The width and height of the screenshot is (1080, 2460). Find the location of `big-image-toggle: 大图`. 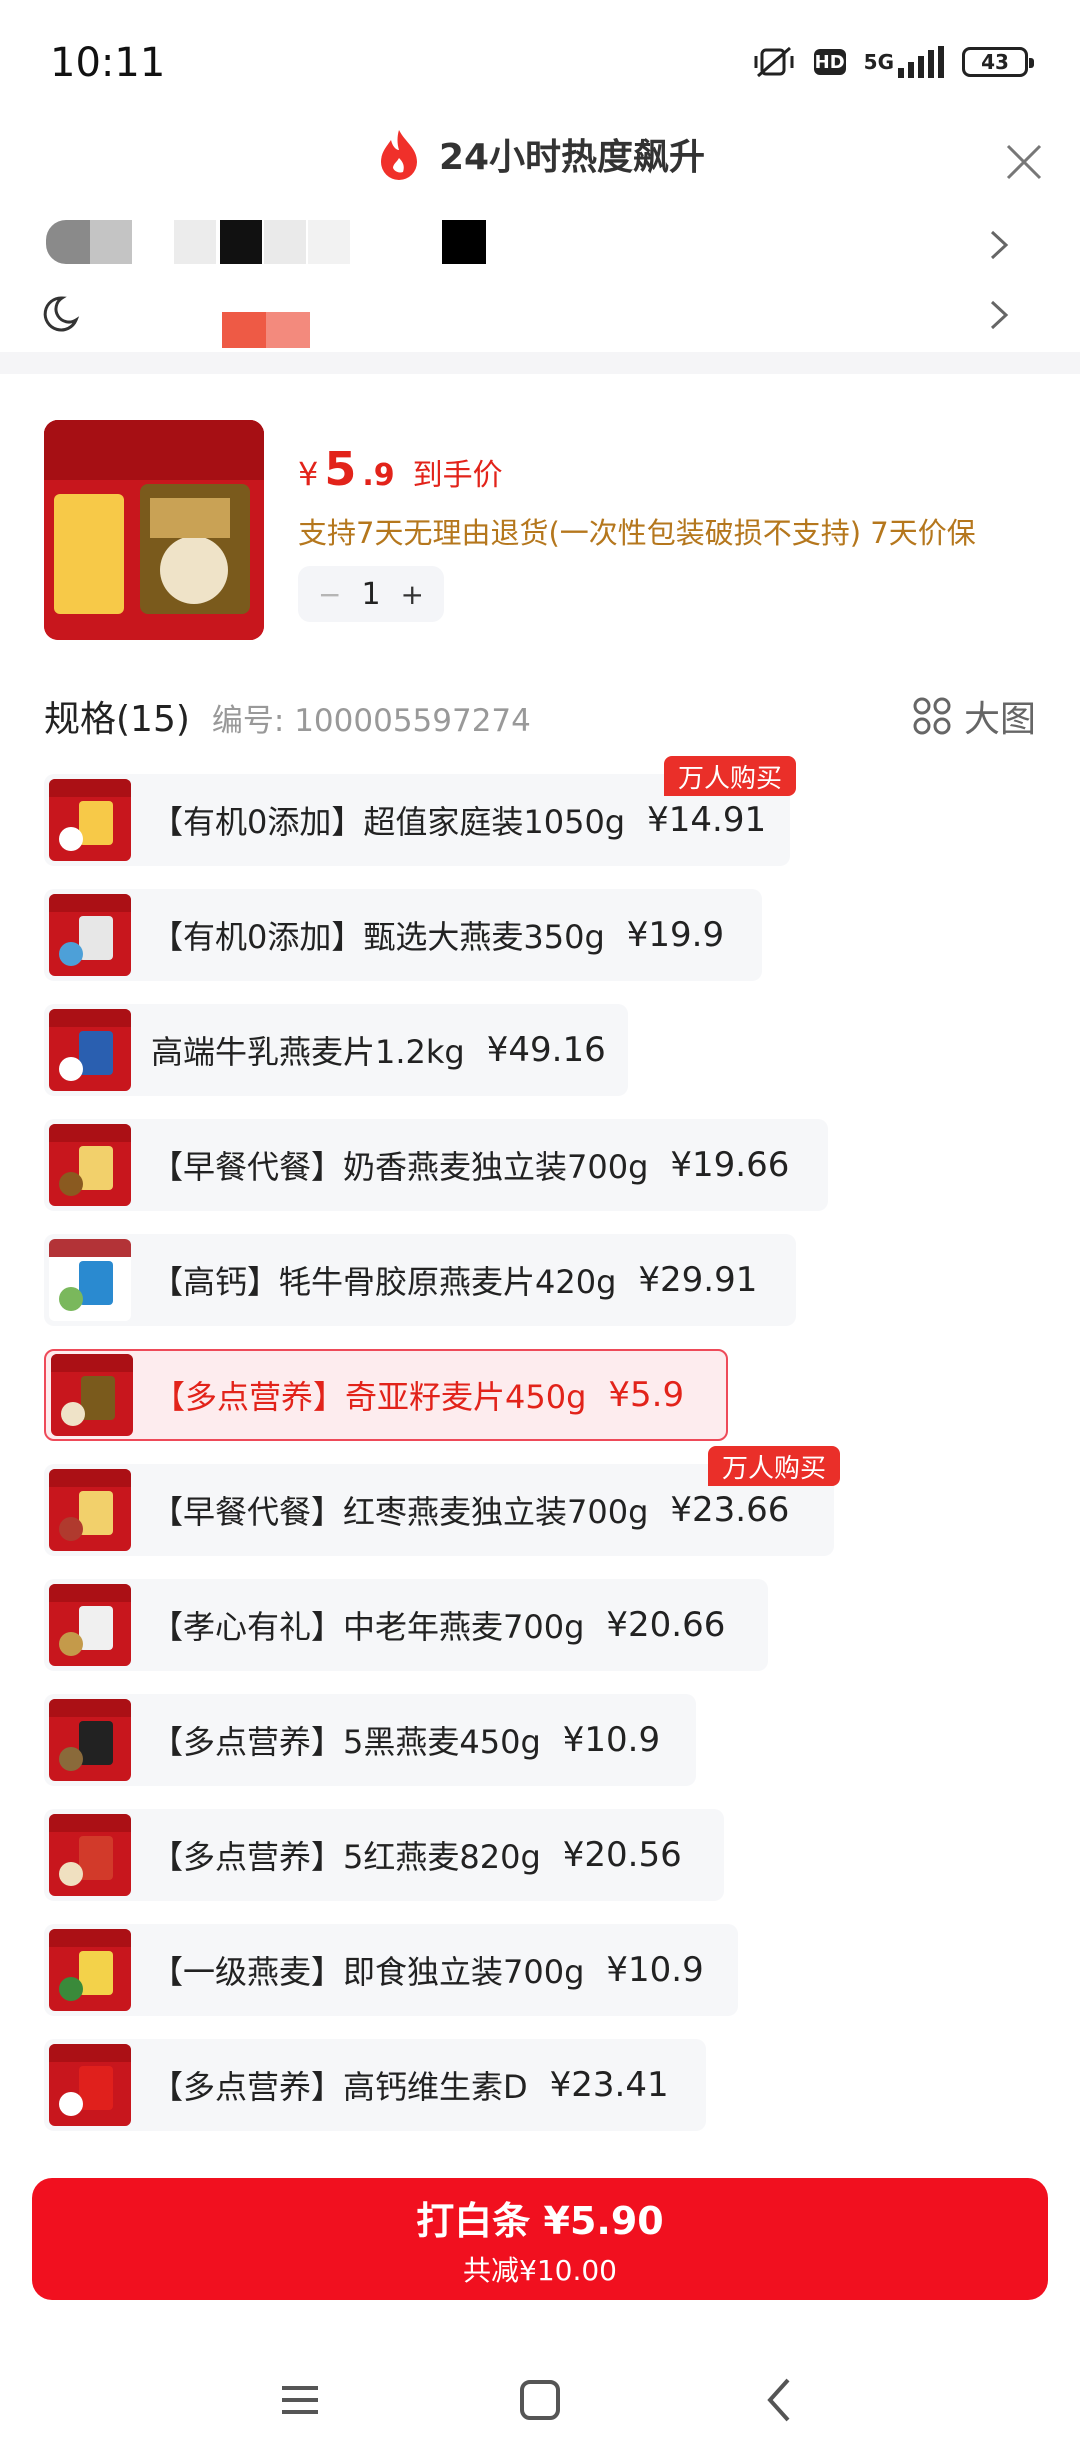

big-image-toggle: 大图 is located at coordinates (974, 716).